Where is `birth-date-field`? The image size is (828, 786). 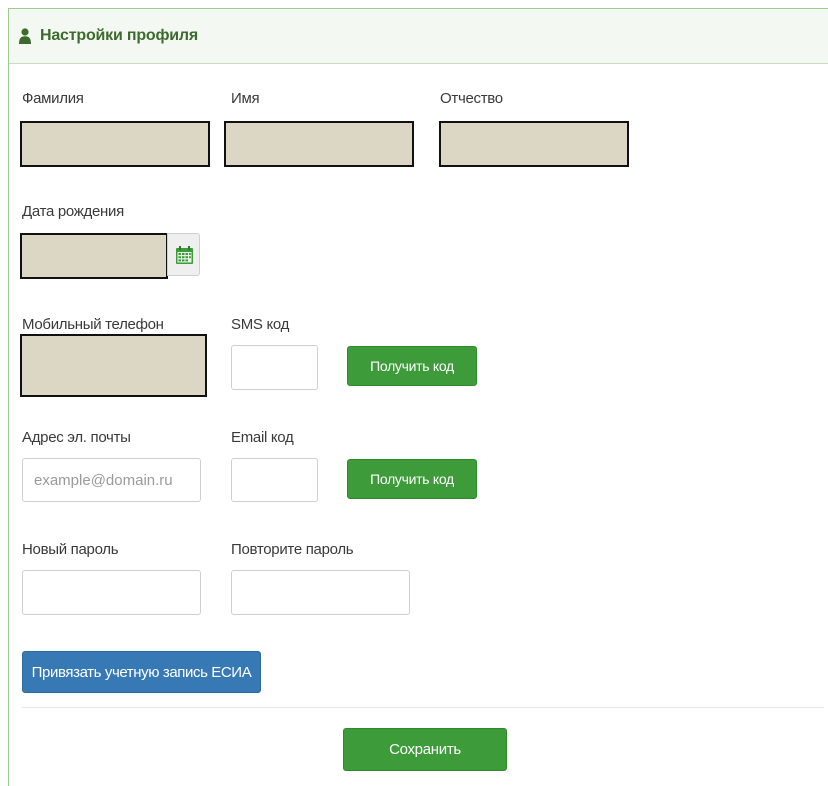
birth-date-field is located at coordinates (94, 256).